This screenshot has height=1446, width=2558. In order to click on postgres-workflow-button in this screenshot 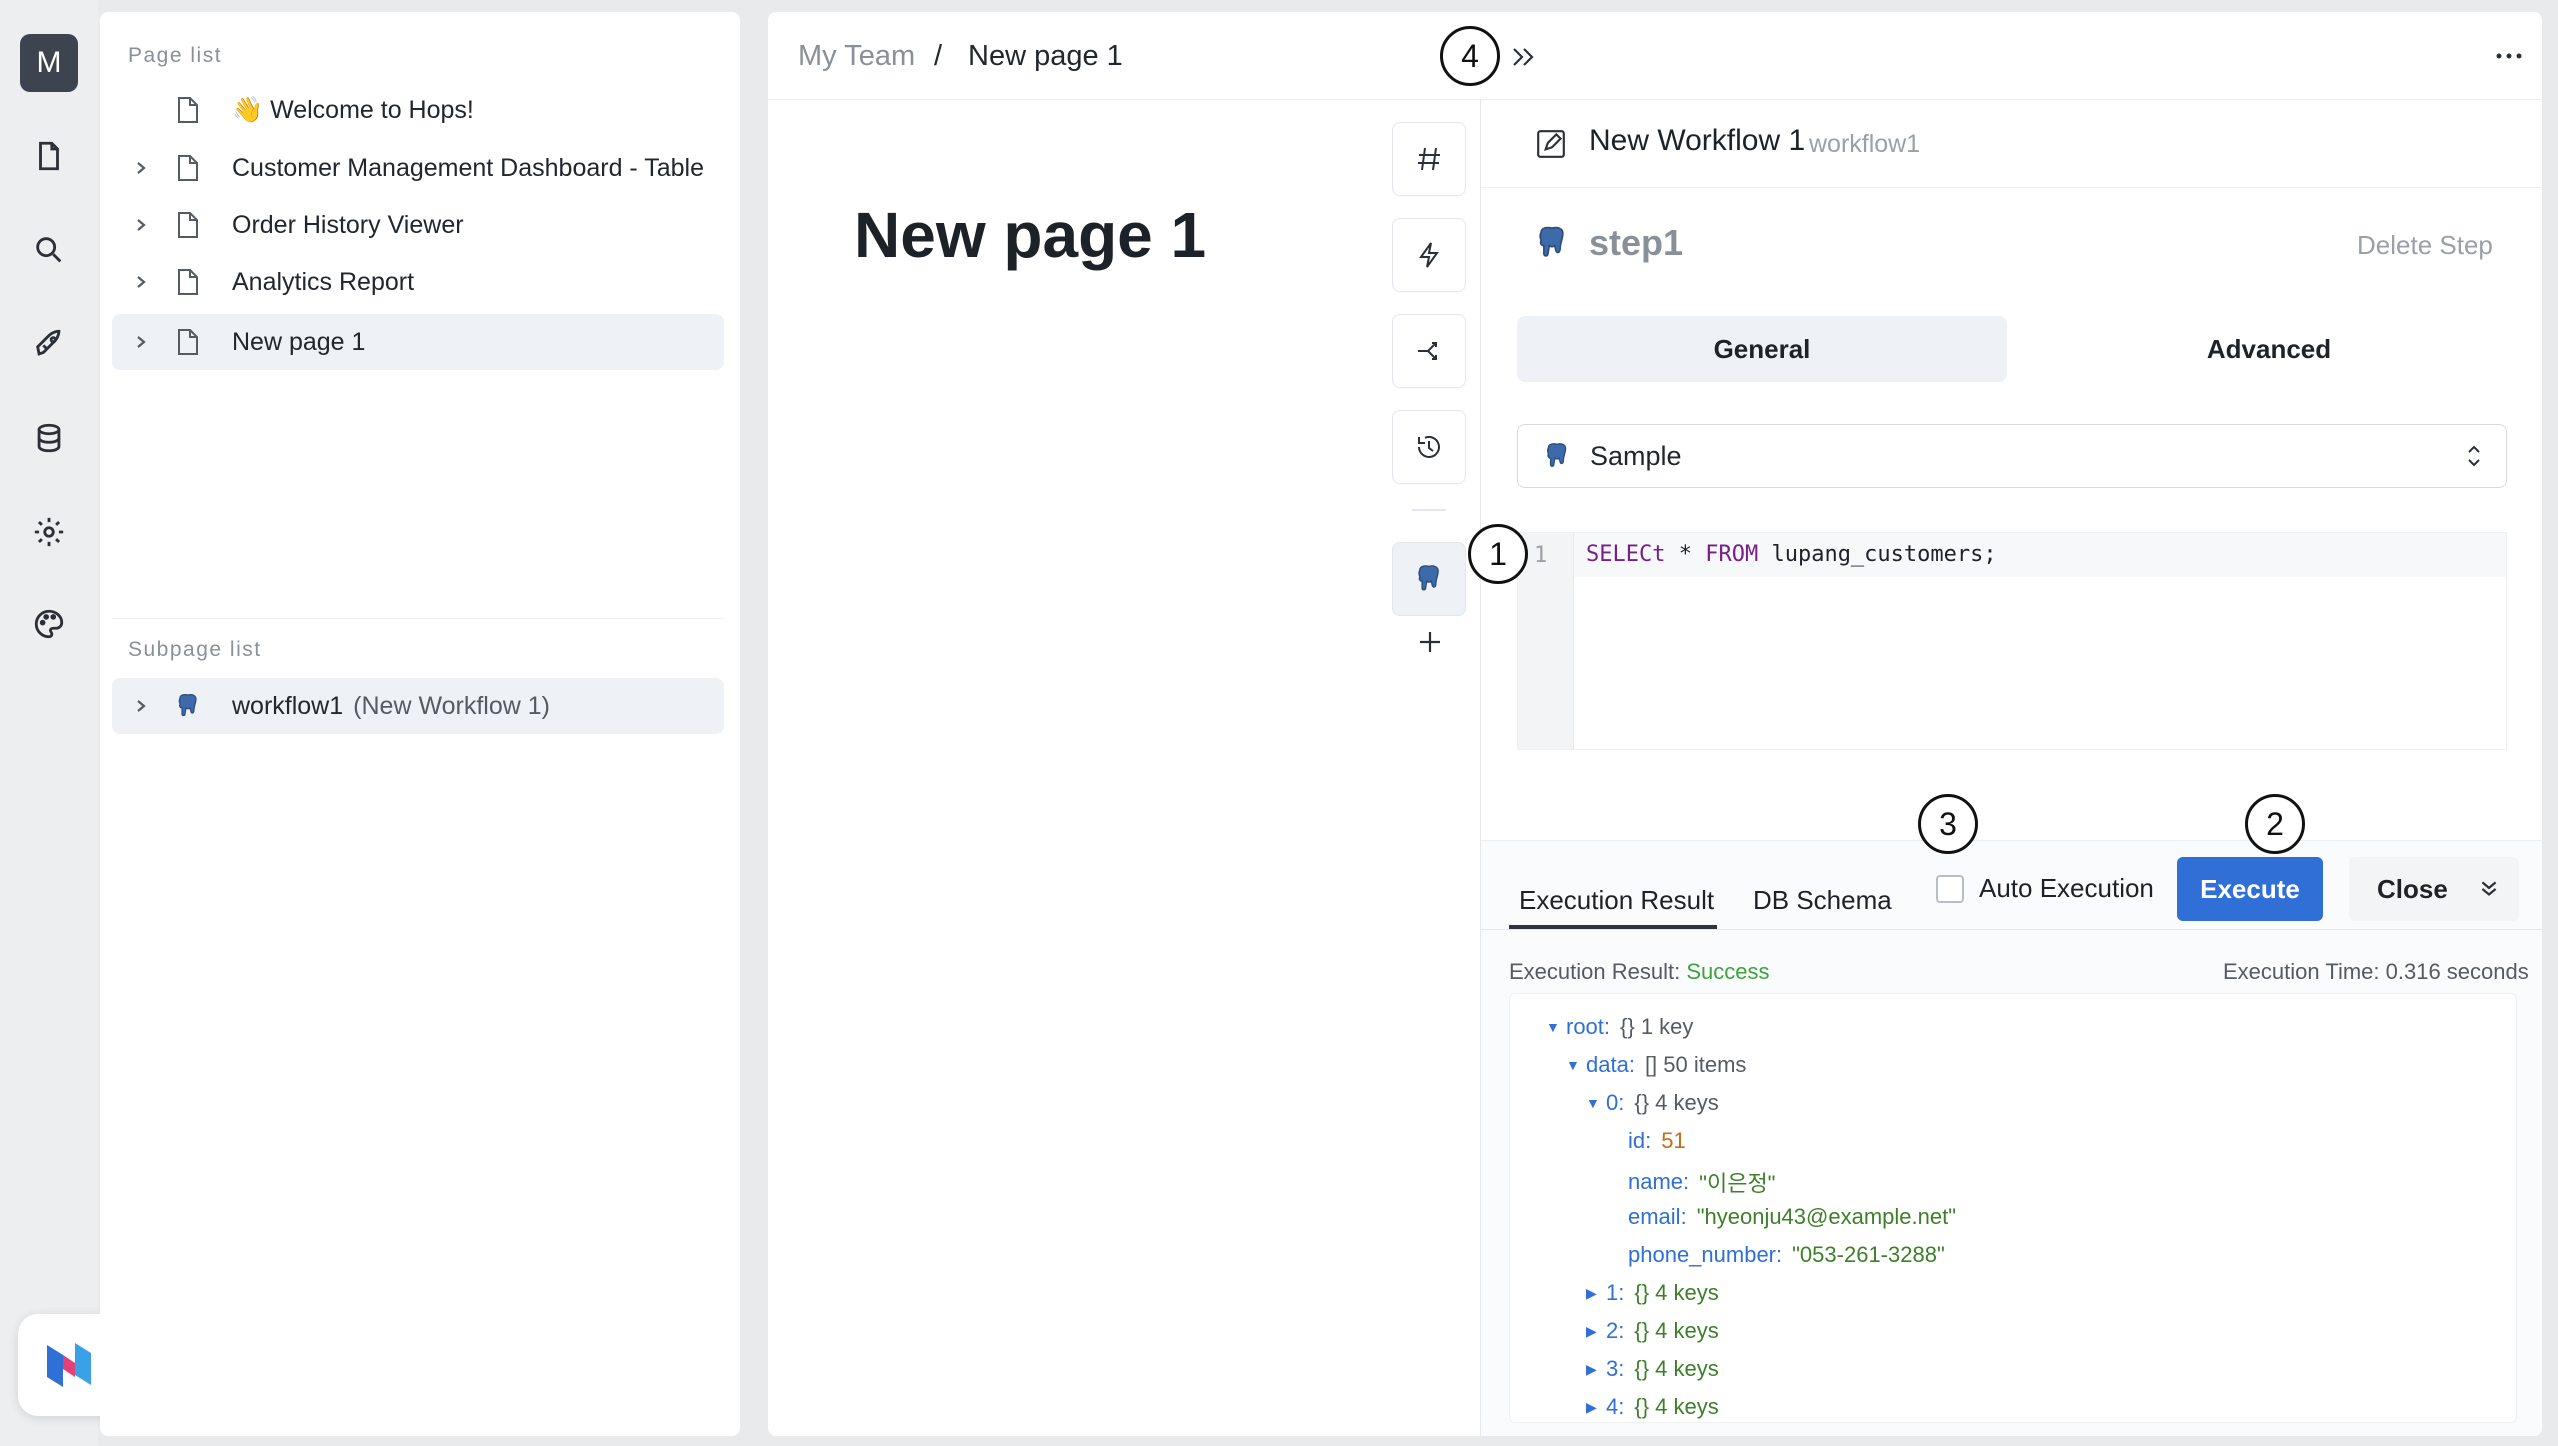, I will do `click(1429, 579)`.